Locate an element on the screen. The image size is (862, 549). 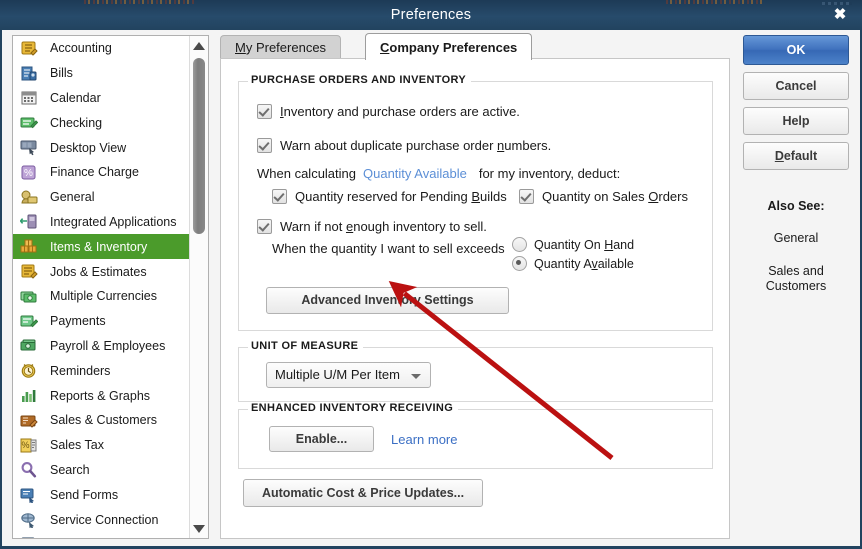
general-icon is located at coordinates (29, 197).